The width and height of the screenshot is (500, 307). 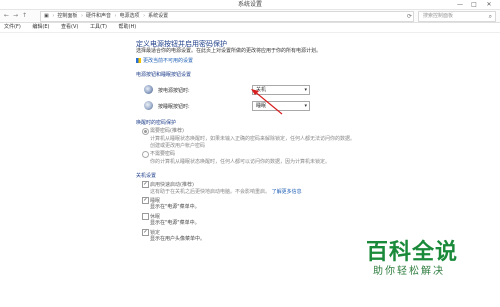 What do you see at coordinates (98, 16) in the screenshot?
I see `breadcrumb-item: 硬件和声音` at bounding box center [98, 16].